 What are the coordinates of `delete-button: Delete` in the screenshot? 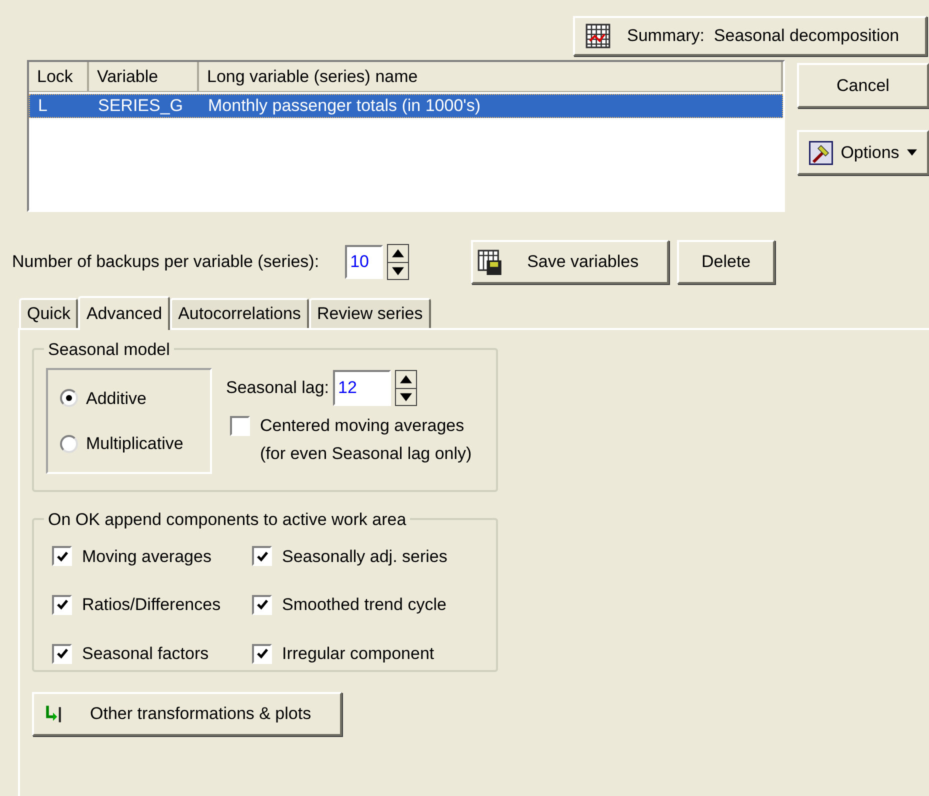 It's located at (726, 262).